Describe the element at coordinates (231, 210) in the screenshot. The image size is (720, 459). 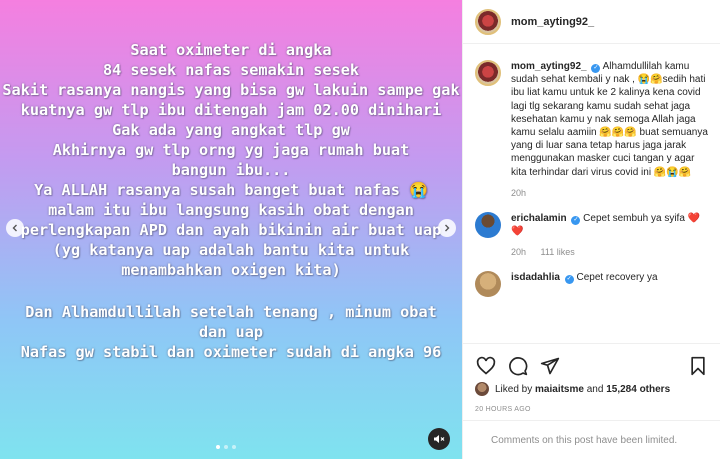
I see `post-text-line: malam itu ibu langsung kasih obat dengan` at that location.